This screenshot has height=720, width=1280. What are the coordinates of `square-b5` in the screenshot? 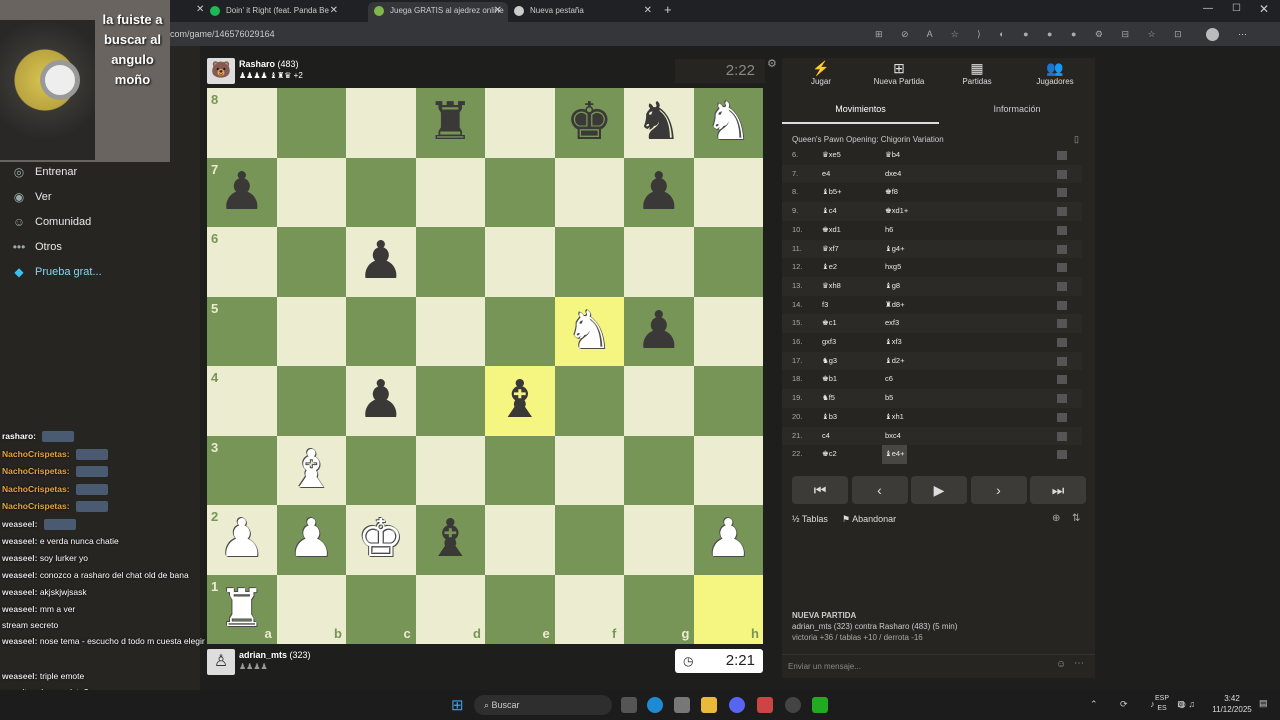 It's located at (311, 331).